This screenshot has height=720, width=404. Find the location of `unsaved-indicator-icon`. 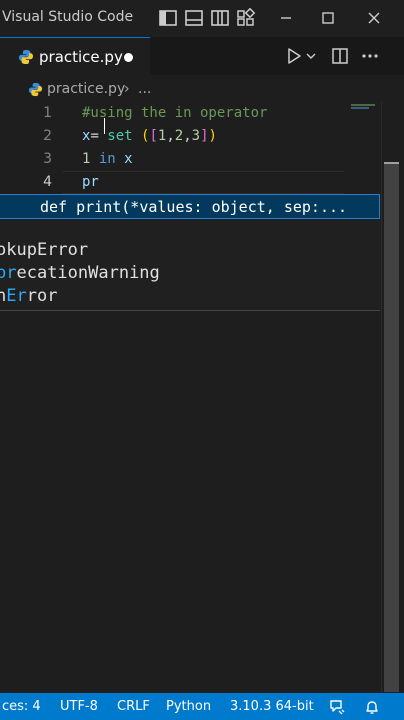

unsaved-indicator-icon is located at coordinates (128, 57).